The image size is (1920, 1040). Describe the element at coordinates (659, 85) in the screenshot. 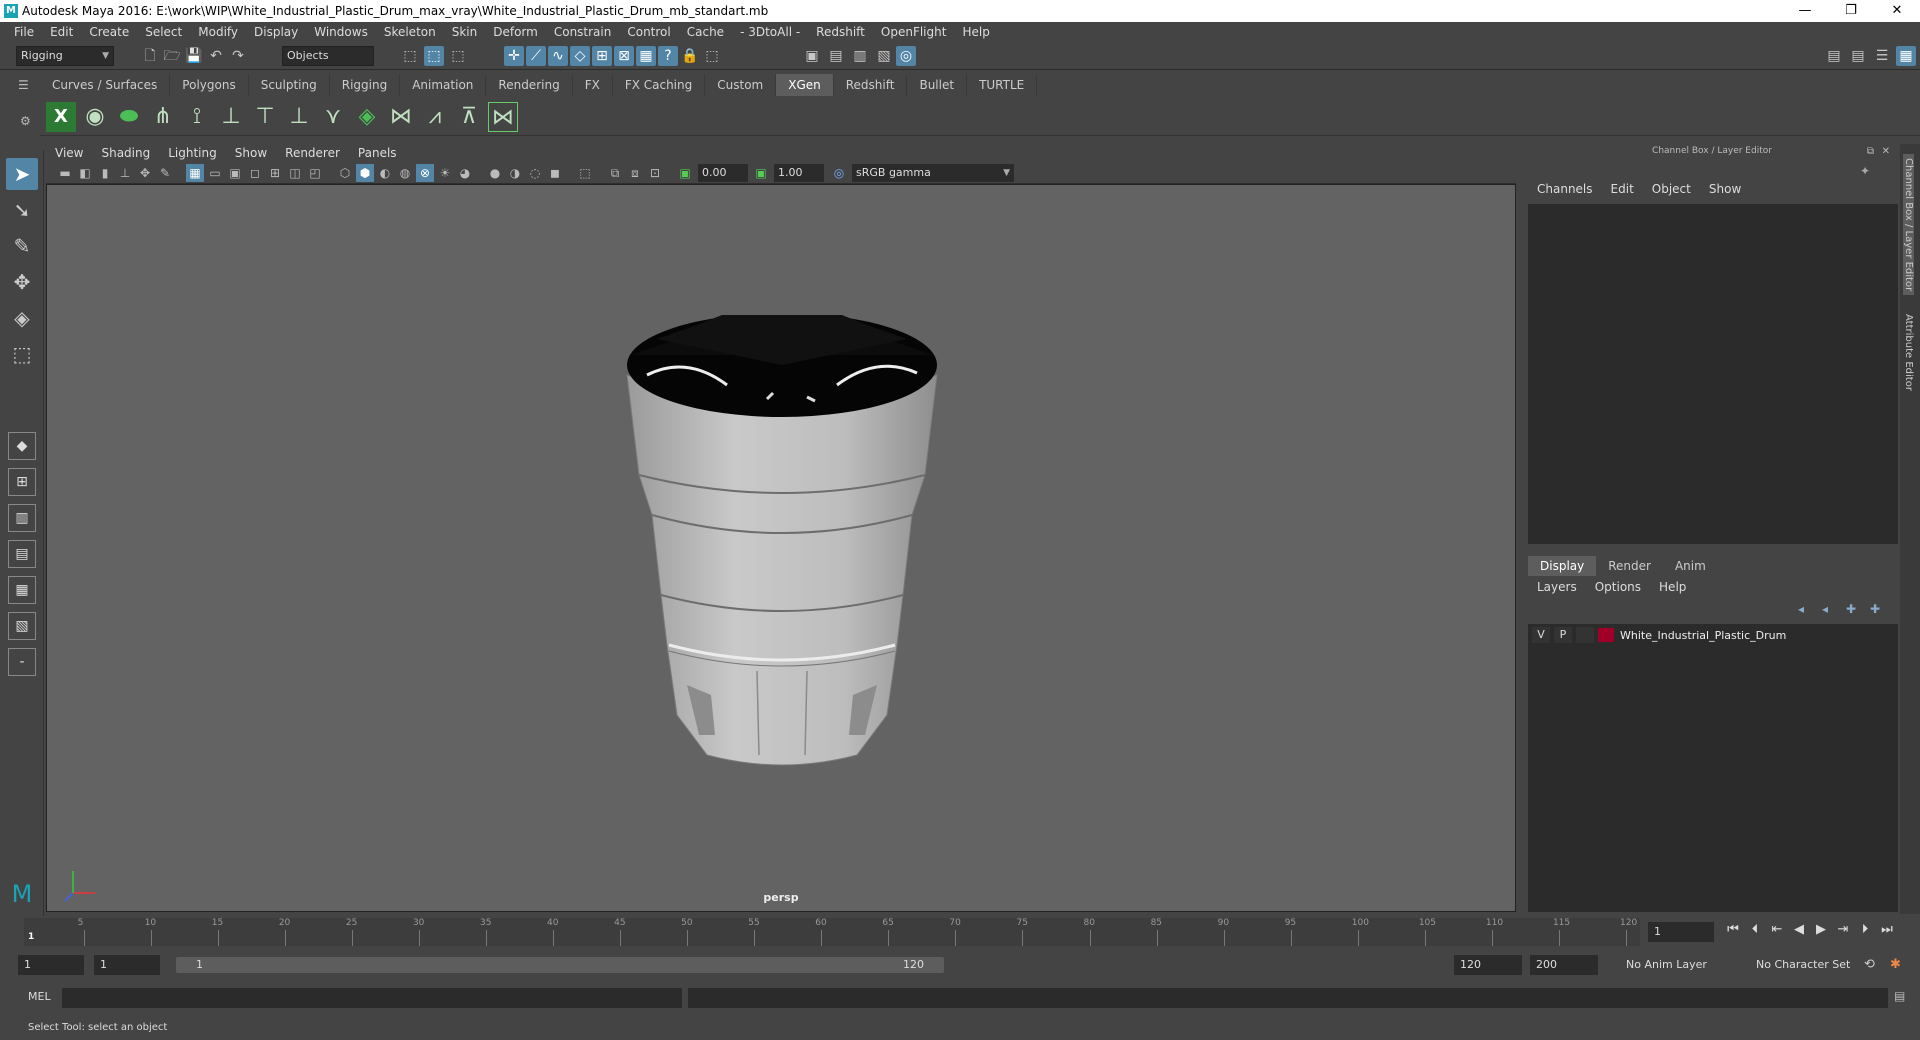

I see `shelf-tab-fx-caching: FX Caching` at that location.